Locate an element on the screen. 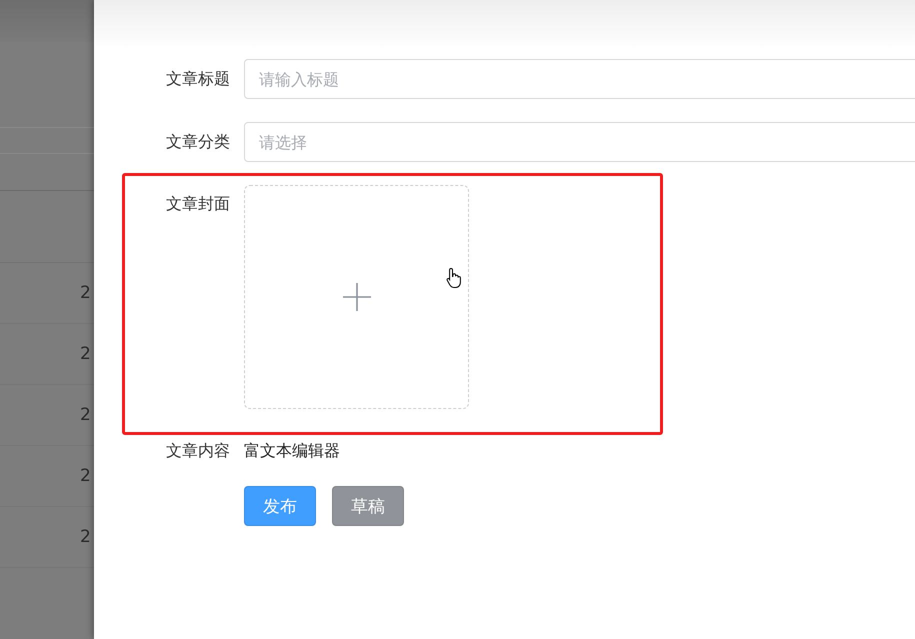 This screenshot has width=915, height=639. form-label: 文章封面 is located at coordinates (198, 204).